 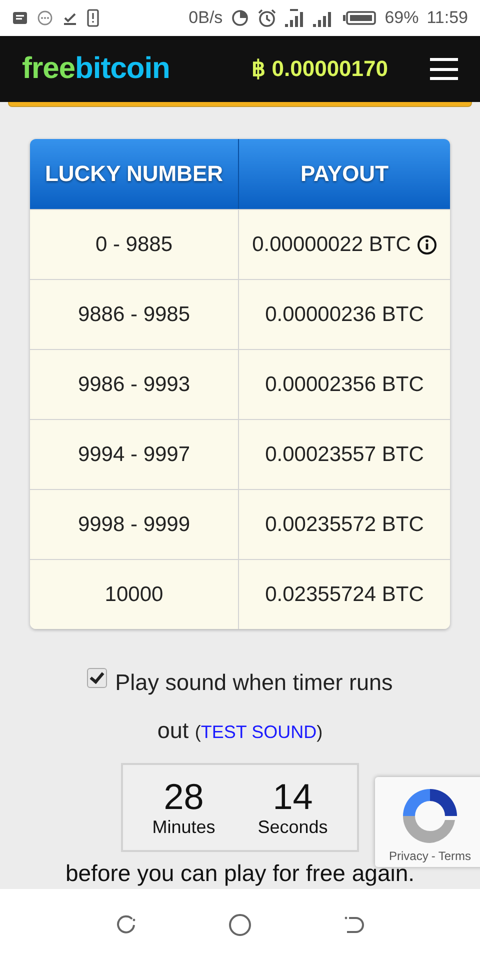 What do you see at coordinates (320, 69) in the screenshot?
I see `balance: ฿ 0.00000170` at bounding box center [320, 69].